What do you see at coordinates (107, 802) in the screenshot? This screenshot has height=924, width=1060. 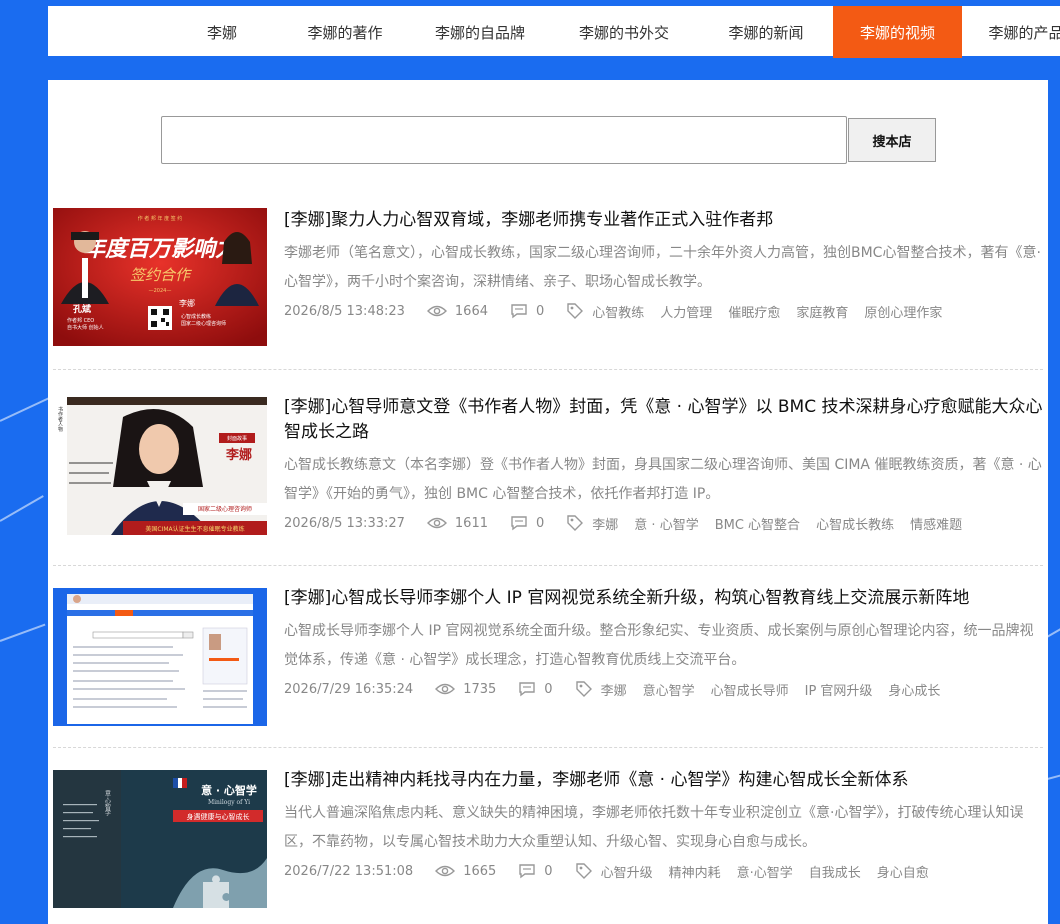 I see `thumb-book-spine: 意·心智学` at bounding box center [107, 802].